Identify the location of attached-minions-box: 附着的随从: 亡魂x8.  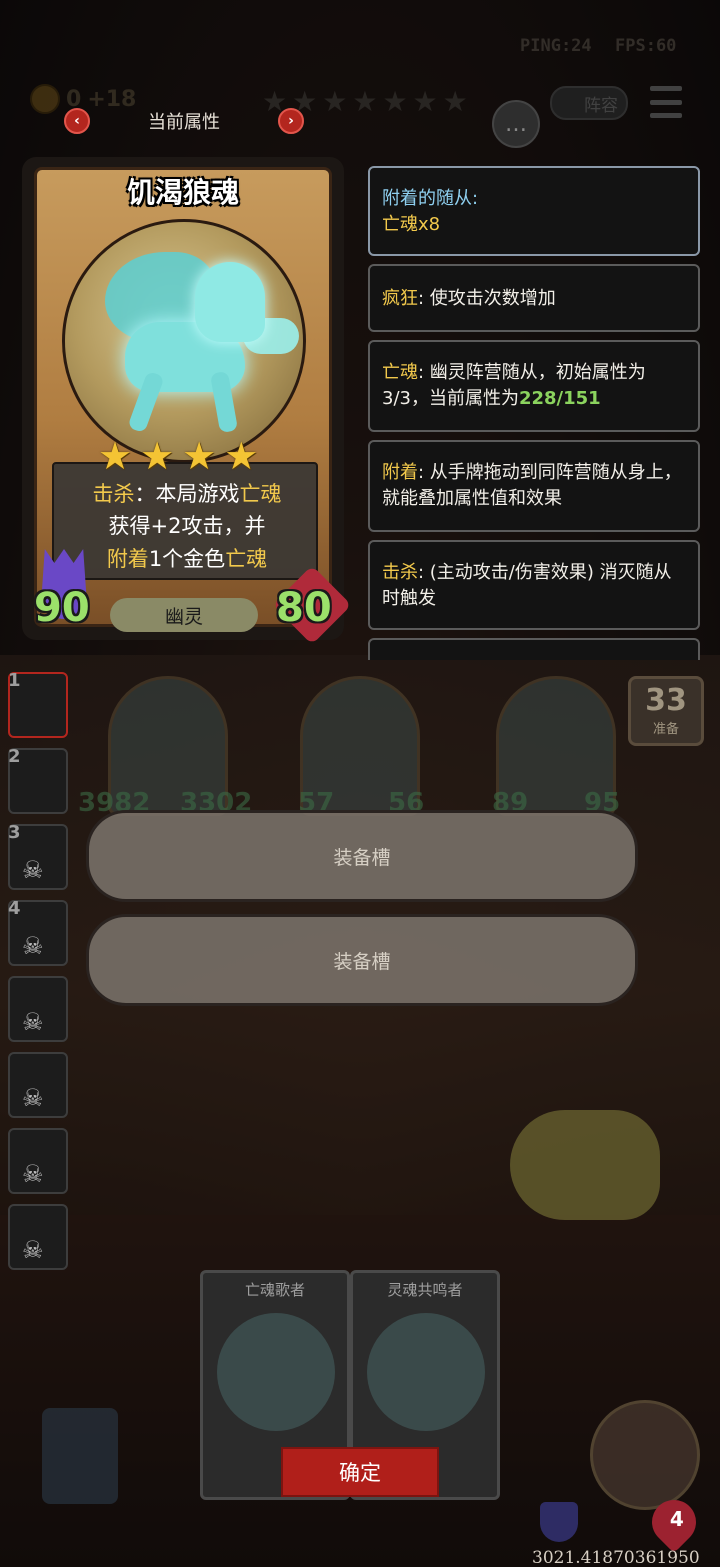
(534, 211).